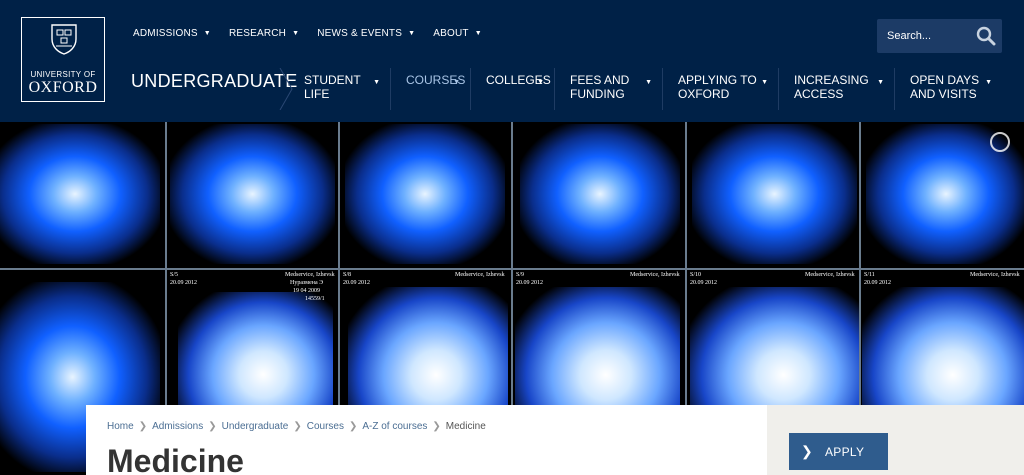 This screenshot has height=475, width=1024. What do you see at coordinates (943, 94) in the screenshot?
I see `main-nav-label: AND VISITS` at bounding box center [943, 94].